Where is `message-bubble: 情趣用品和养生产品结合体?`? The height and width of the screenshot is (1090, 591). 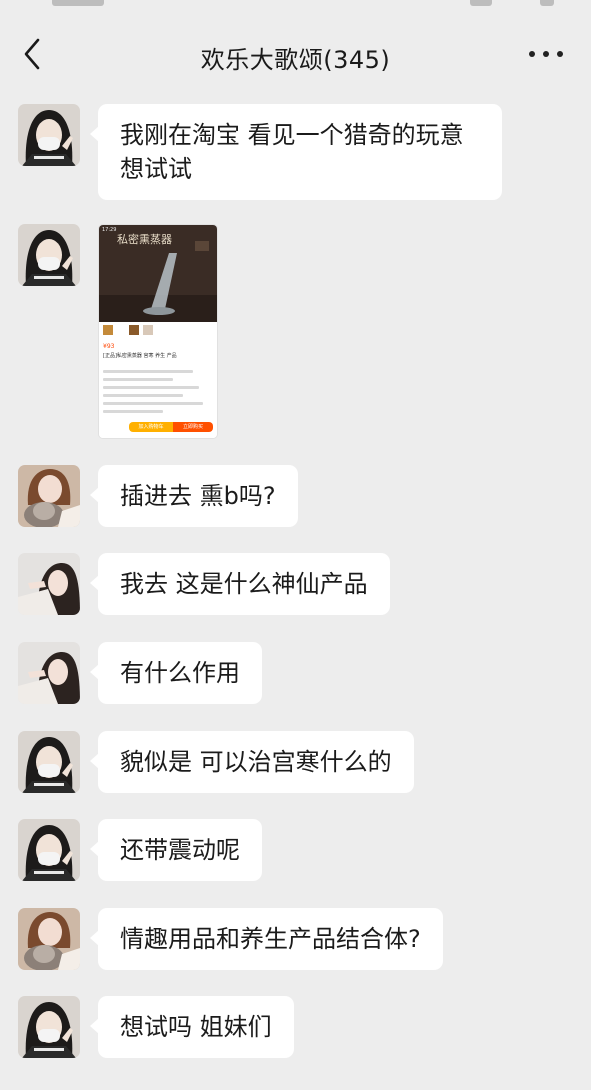 message-bubble: 情趣用品和养生产品结合体? is located at coordinates (266, 939).